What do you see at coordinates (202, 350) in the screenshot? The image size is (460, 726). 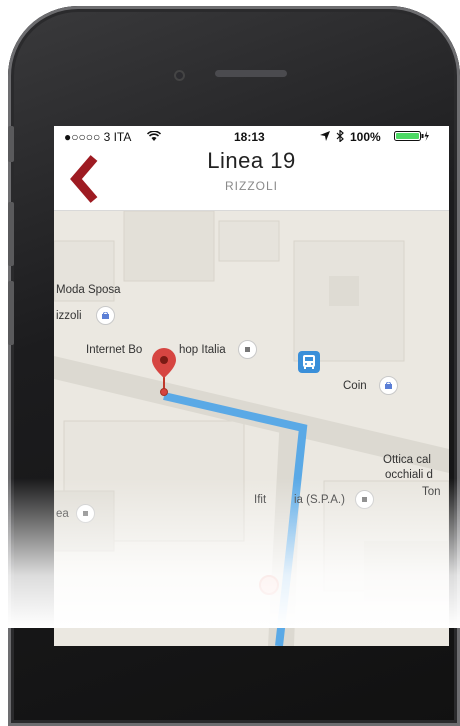 I see `label-internet-shop-tail: hop Italia` at bounding box center [202, 350].